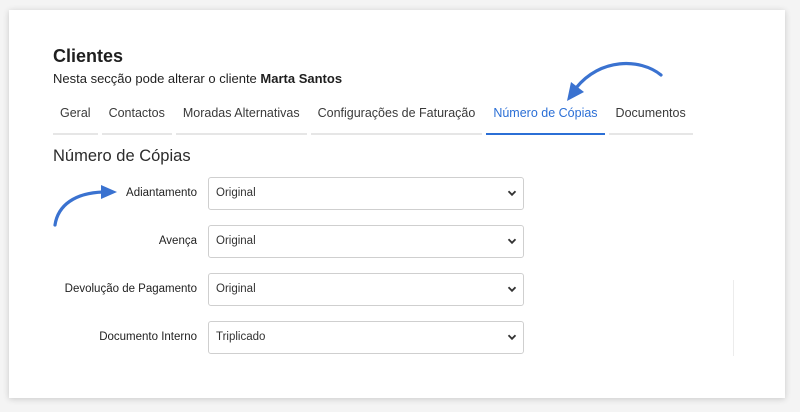 Image resolution: width=800 pixels, height=412 pixels. I want to click on form-row-avenca: Avença Original, so click(279, 241).